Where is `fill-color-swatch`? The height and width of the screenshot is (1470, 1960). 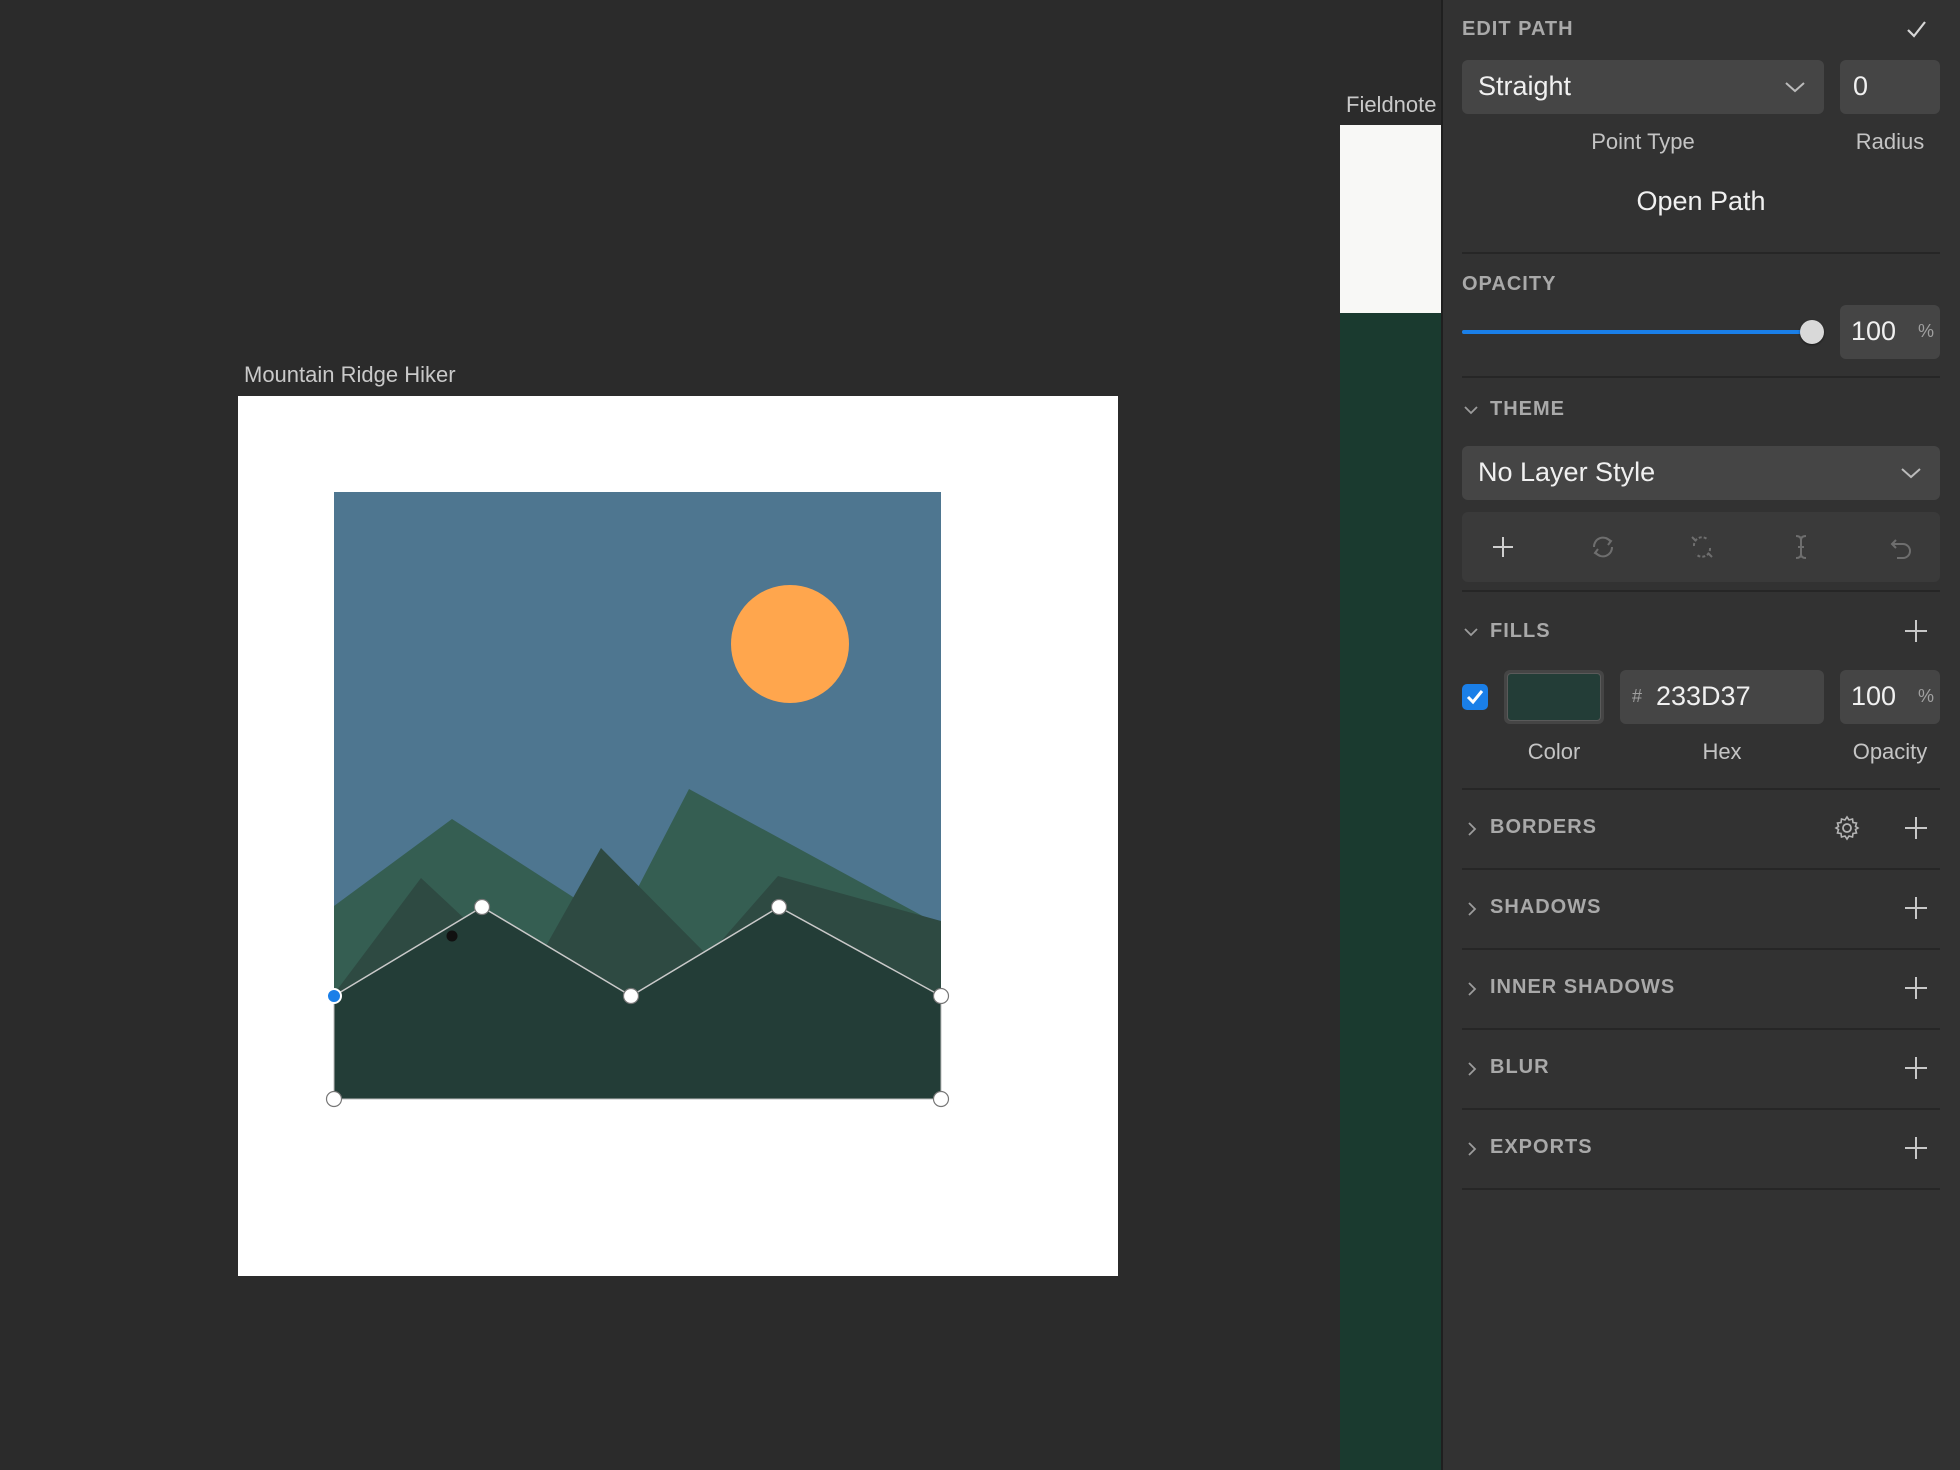 fill-color-swatch is located at coordinates (1554, 697).